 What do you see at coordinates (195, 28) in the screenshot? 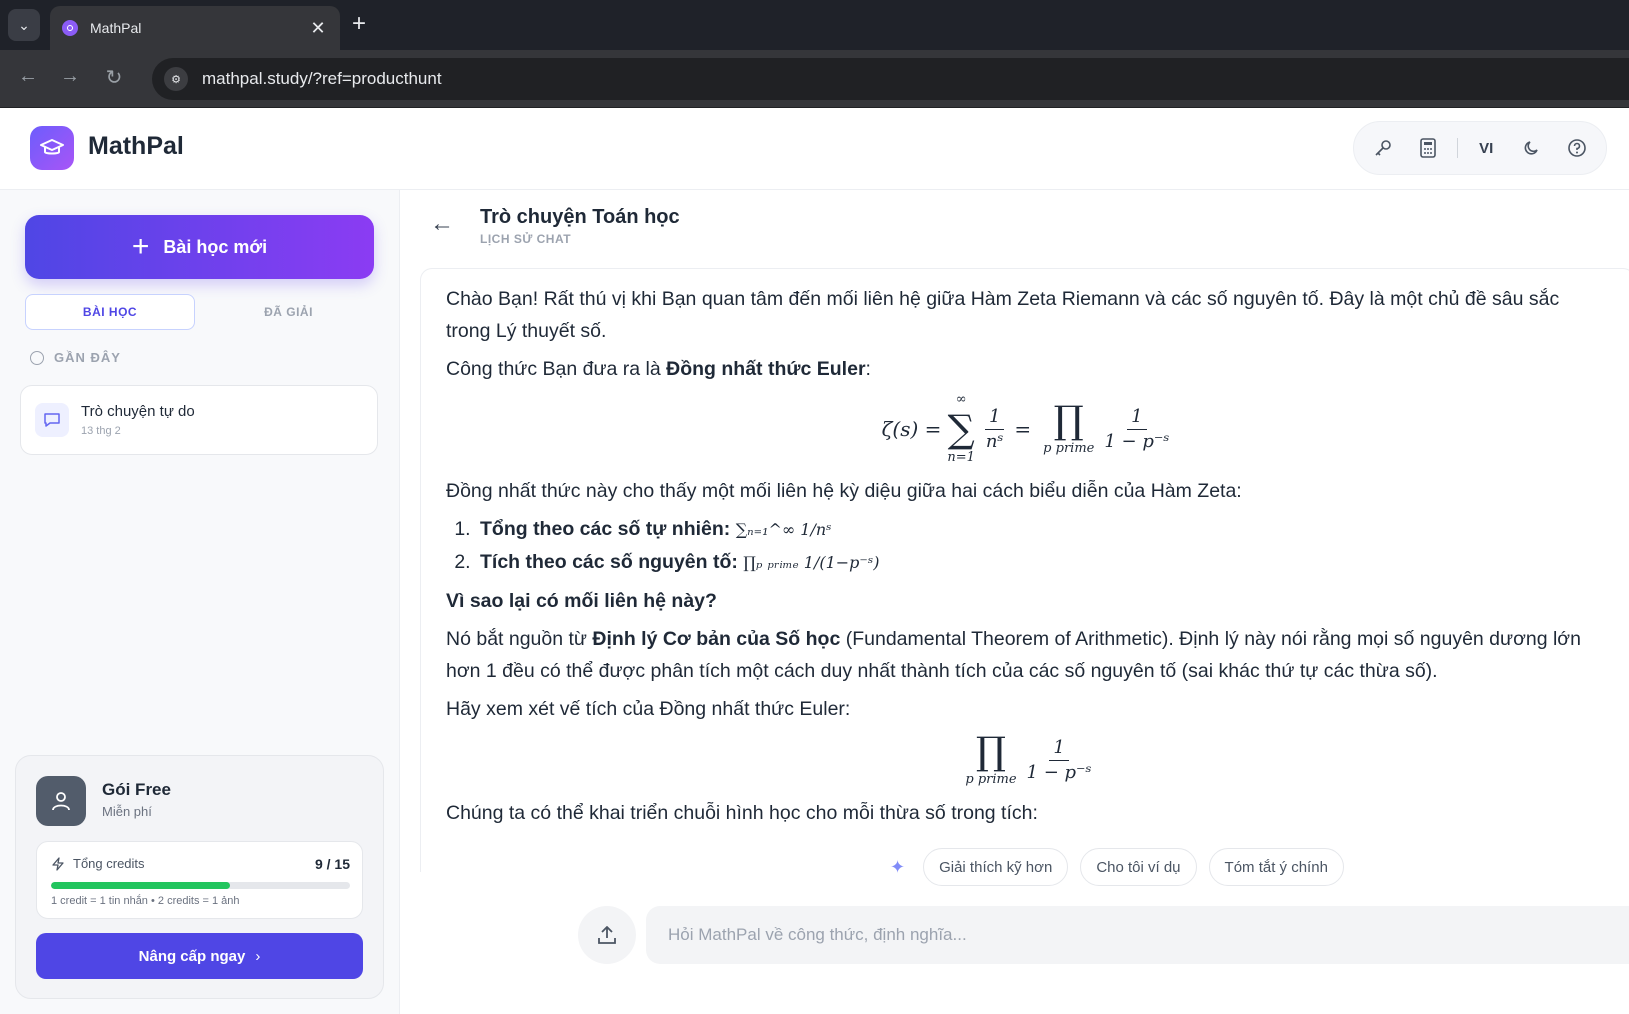
I see `browser-tab: MathPal ✕` at bounding box center [195, 28].